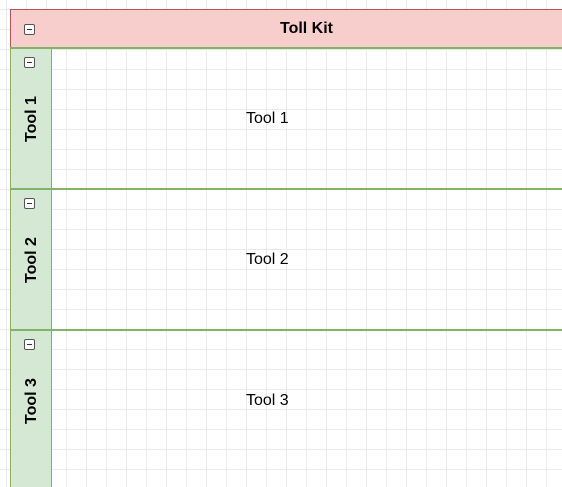 The image size is (562, 487). Describe the element at coordinates (267, 260) in the screenshot. I see `lane-content-label: Tool 2` at that location.